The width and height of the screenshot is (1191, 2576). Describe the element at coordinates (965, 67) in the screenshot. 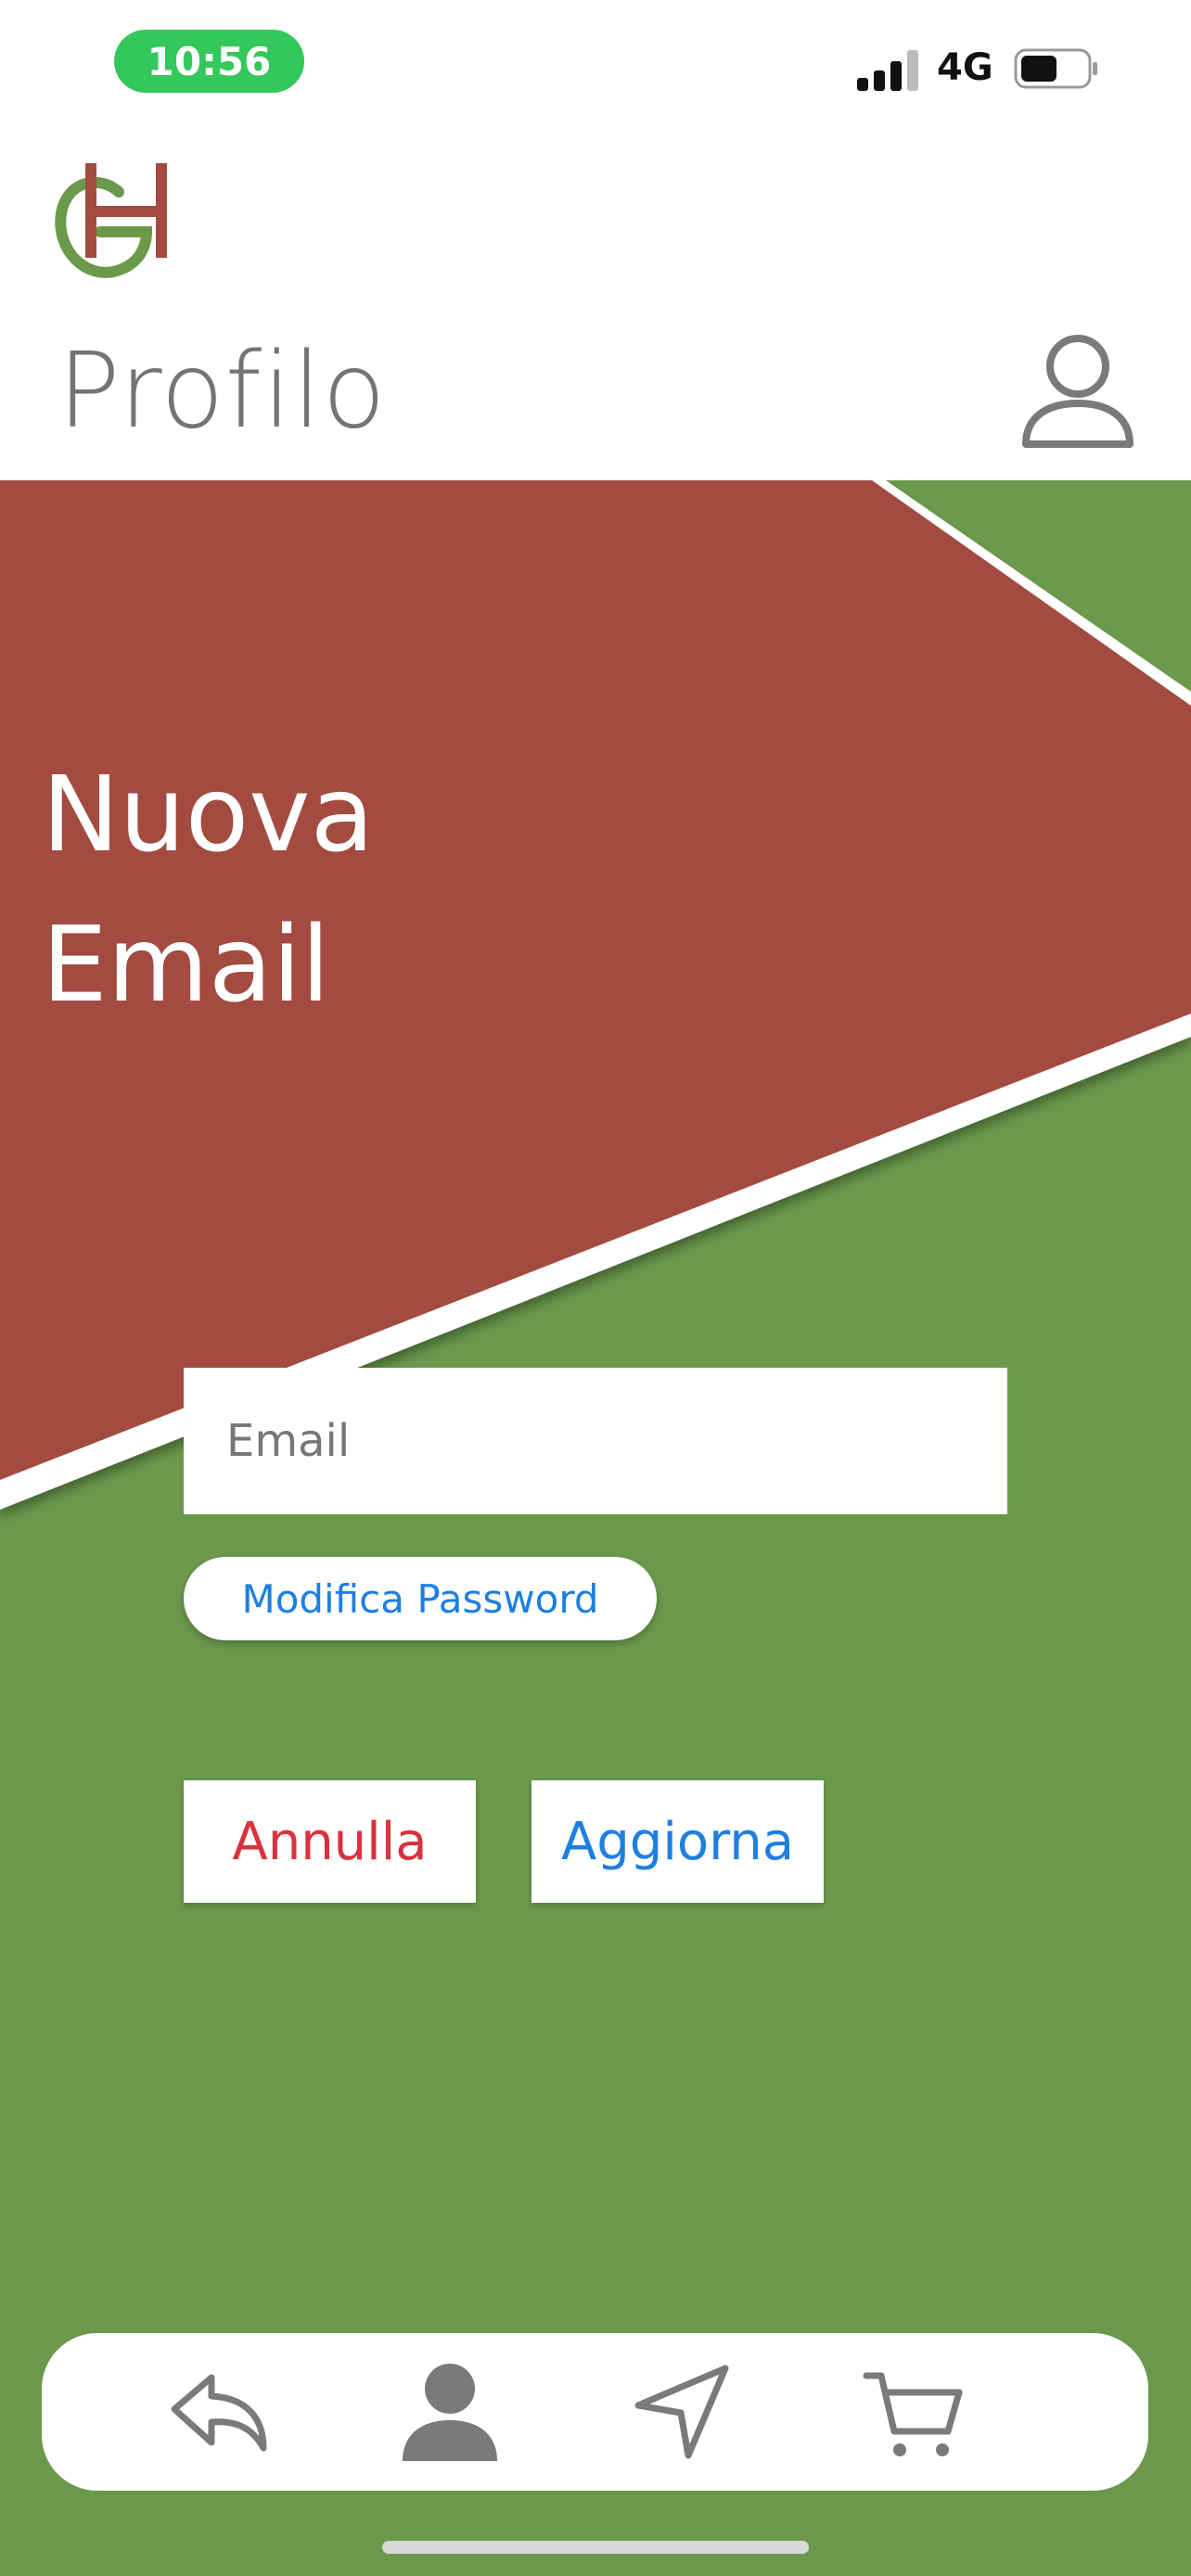

I see `network-label: 4G` at that location.